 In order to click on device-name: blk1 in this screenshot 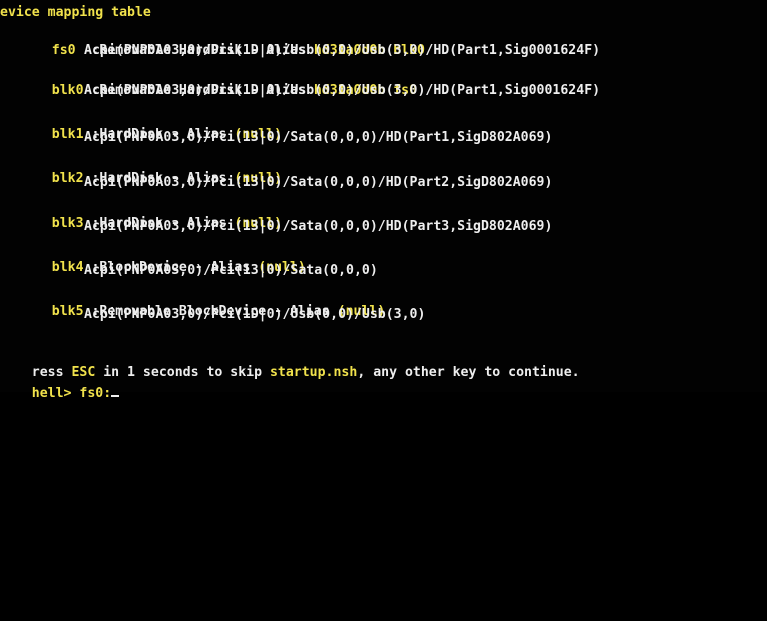, I will do `click(67, 134)`.